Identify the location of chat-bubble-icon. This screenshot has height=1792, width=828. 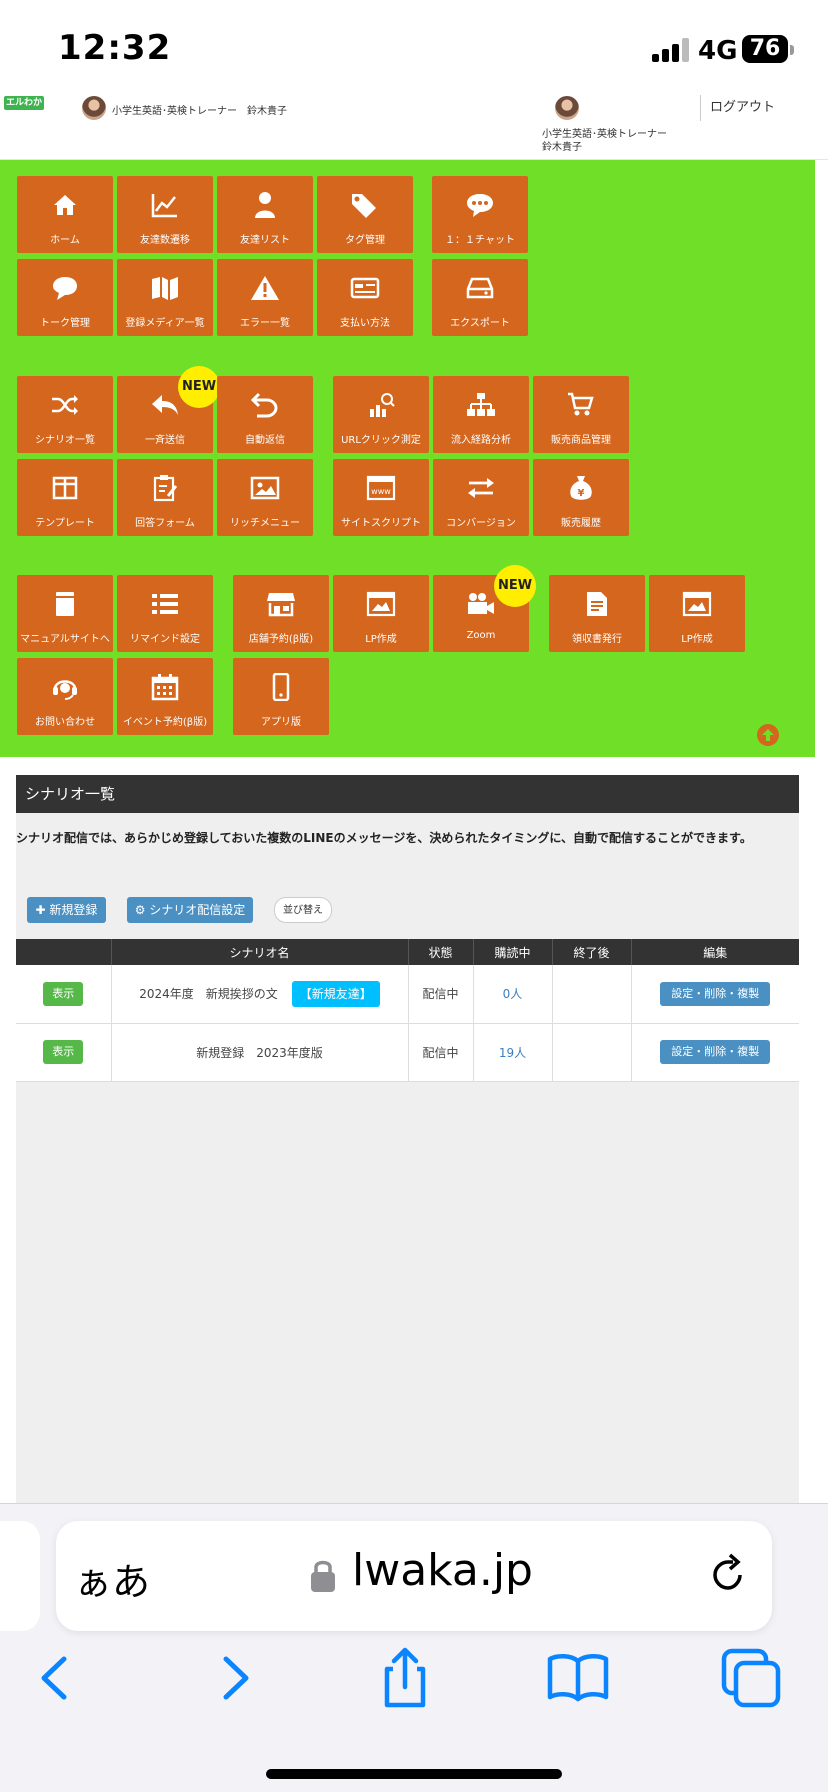
(480, 205).